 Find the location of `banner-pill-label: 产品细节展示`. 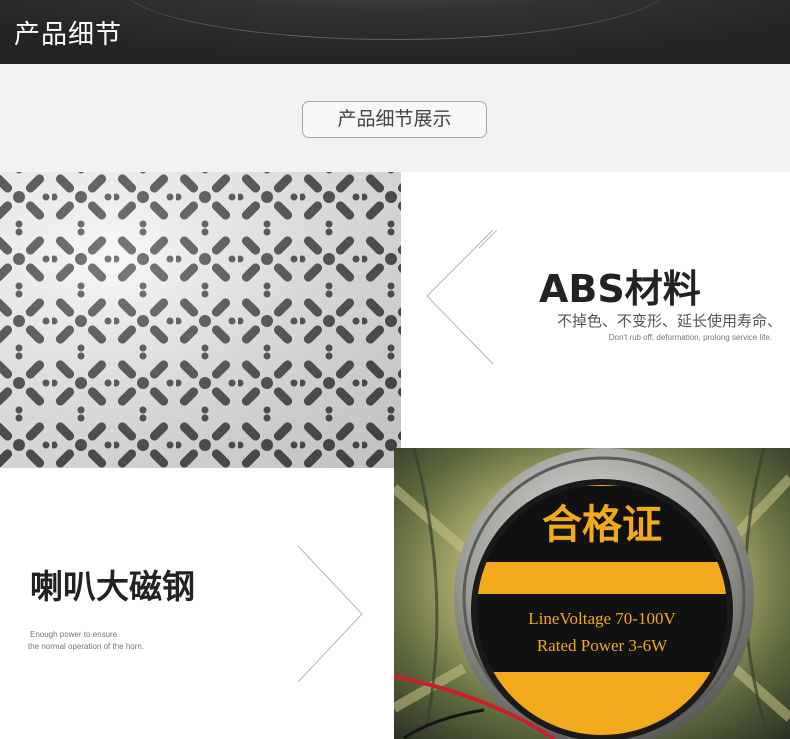

banner-pill-label: 产品细节展示 is located at coordinates (394, 119).